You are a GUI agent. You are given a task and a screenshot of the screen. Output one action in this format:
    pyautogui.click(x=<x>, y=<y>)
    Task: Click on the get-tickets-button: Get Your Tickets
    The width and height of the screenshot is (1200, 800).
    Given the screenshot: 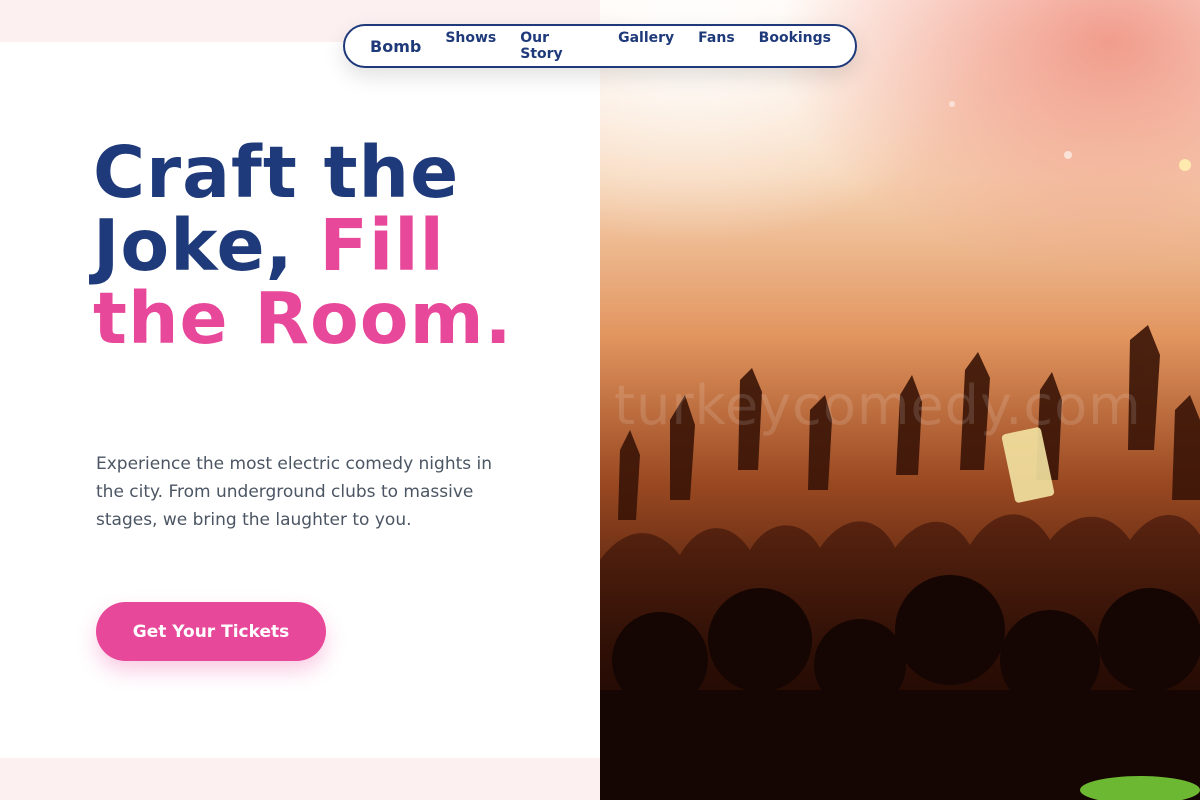 What is the action you would take?
    pyautogui.click(x=211, y=631)
    